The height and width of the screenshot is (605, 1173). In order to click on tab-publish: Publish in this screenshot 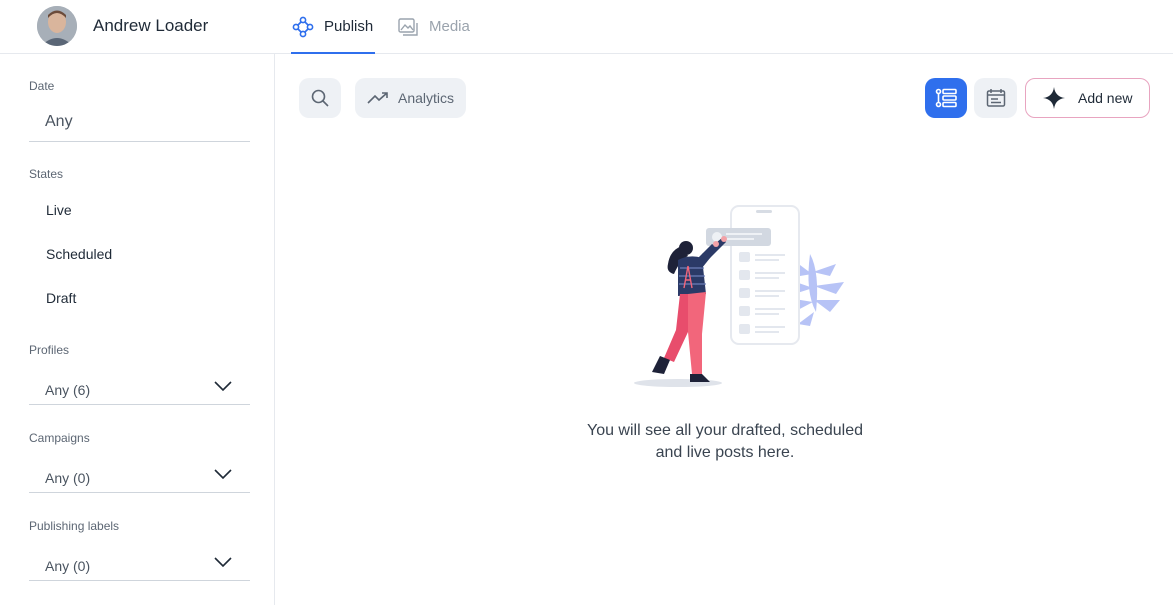, I will do `click(333, 27)`.